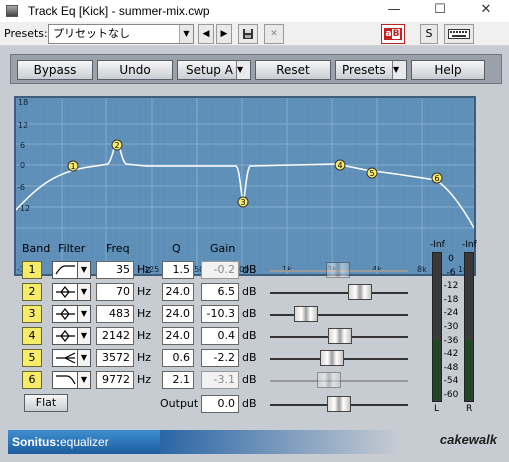 The height and width of the screenshot is (462, 509). I want to click on band-1-q-field: 1.5, so click(178, 270).